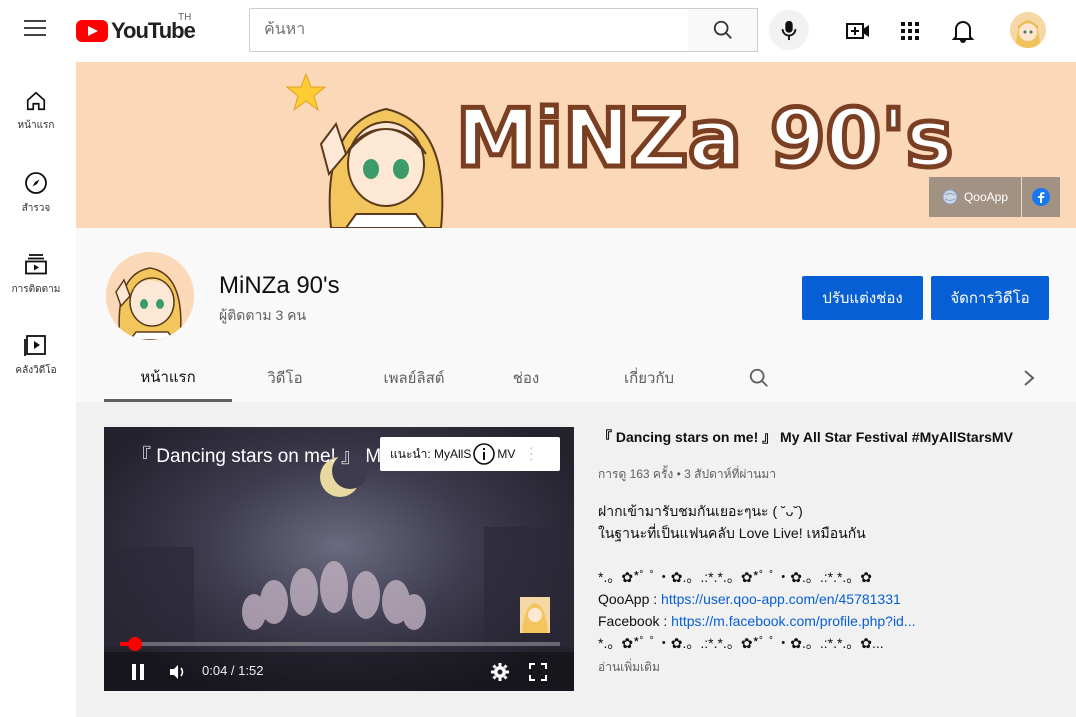 The height and width of the screenshot is (717, 1076). I want to click on progress-bar, so click(340, 644).